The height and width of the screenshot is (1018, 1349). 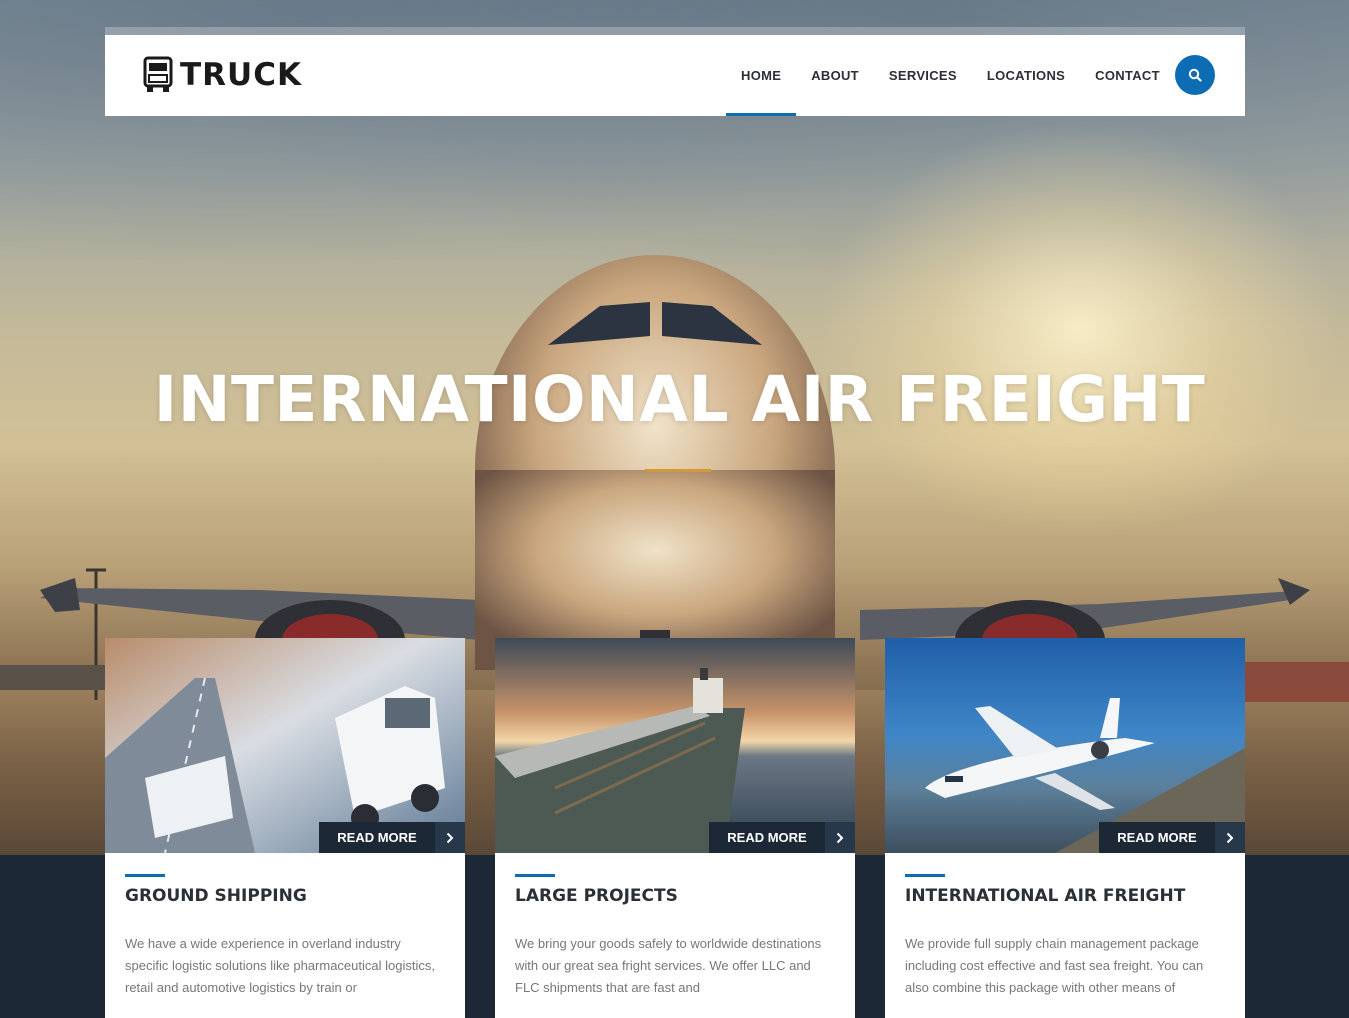 I want to click on nav-locations: LOCATIONS, so click(x=1026, y=75).